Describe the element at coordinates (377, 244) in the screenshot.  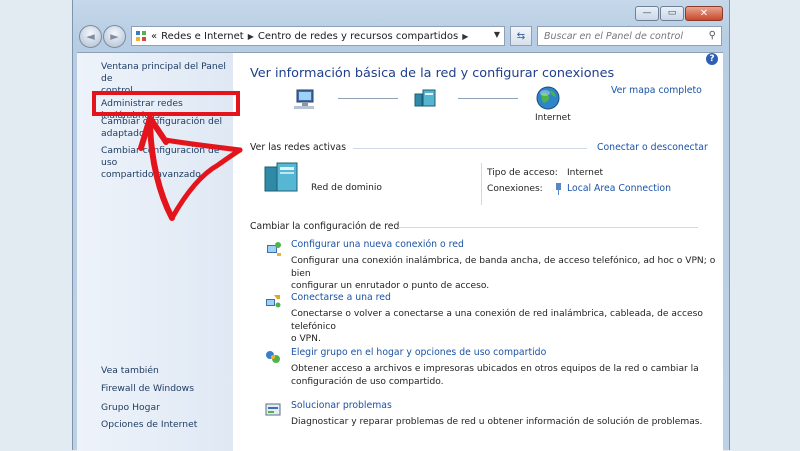
I see `task-setup-connection: Configurar una nueva conexión o red` at that location.